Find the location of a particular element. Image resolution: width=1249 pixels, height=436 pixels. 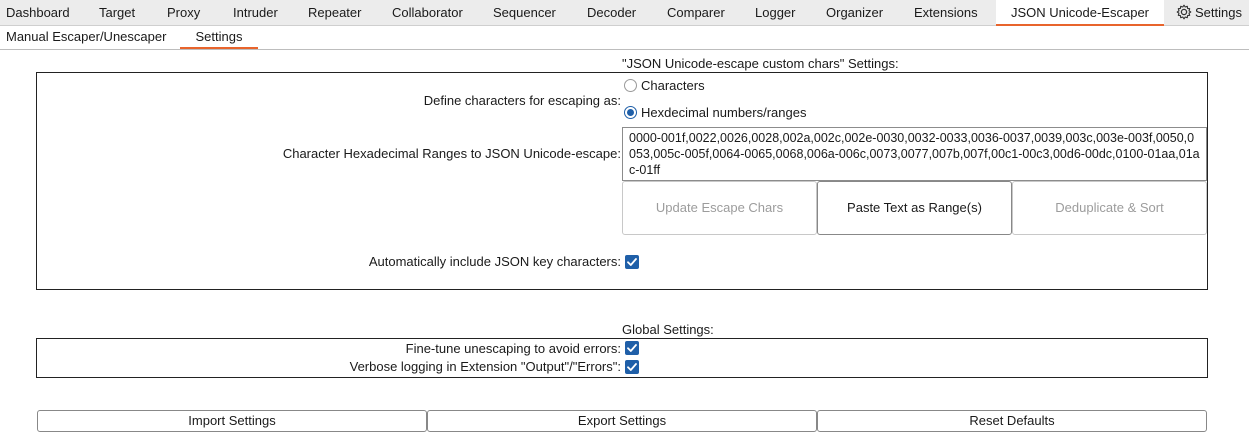

tab-collaborator: Collaborator is located at coordinates (427, 13).